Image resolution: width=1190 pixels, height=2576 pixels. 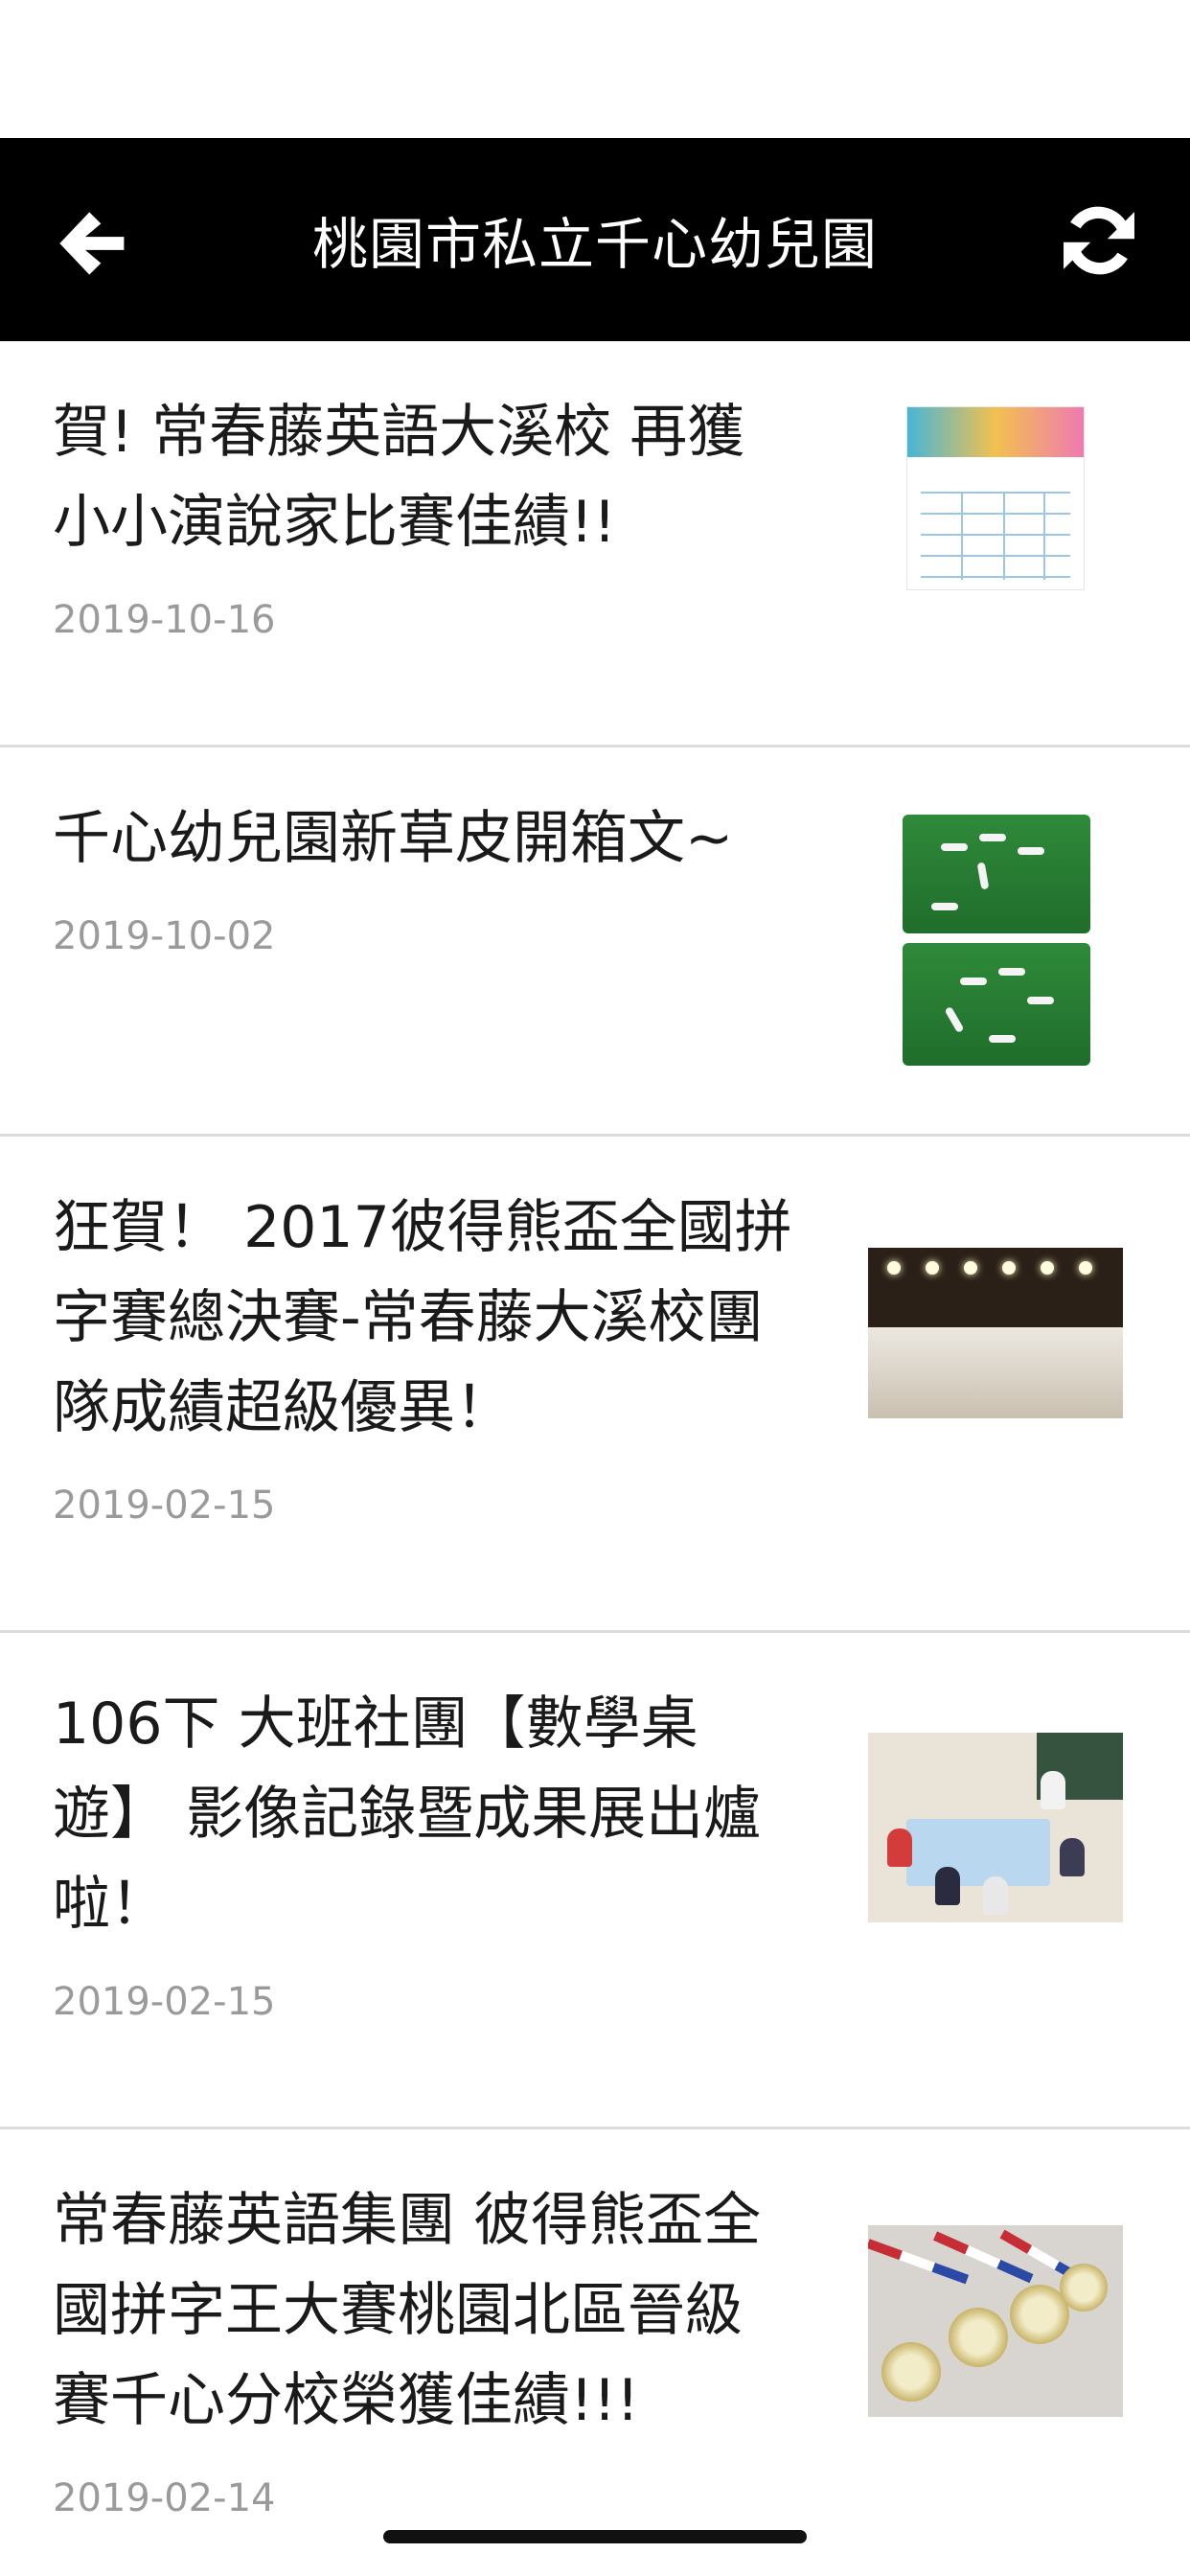 What do you see at coordinates (422, 1227) in the screenshot?
I see `article-title-line: 狂賀！ 2017彼得熊盃全國拼` at bounding box center [422, 1227].